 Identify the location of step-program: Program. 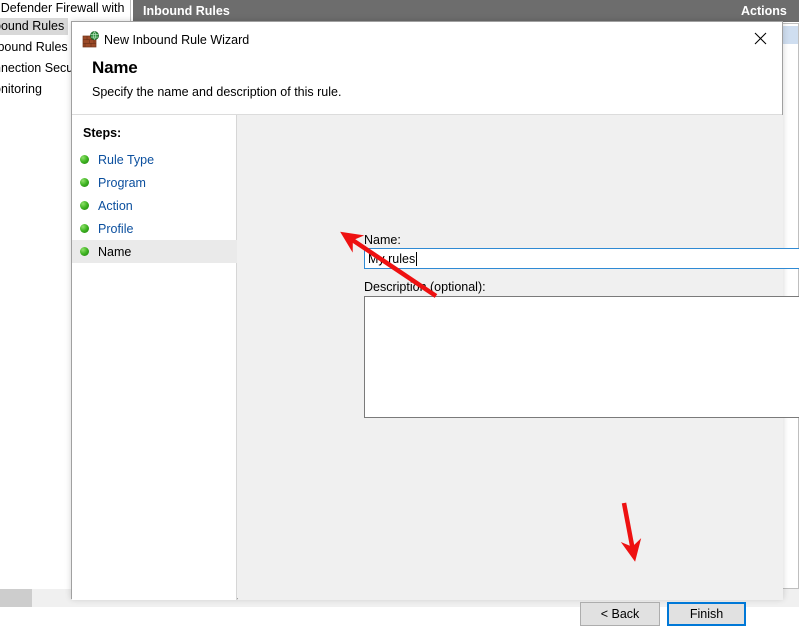
(154, 182).